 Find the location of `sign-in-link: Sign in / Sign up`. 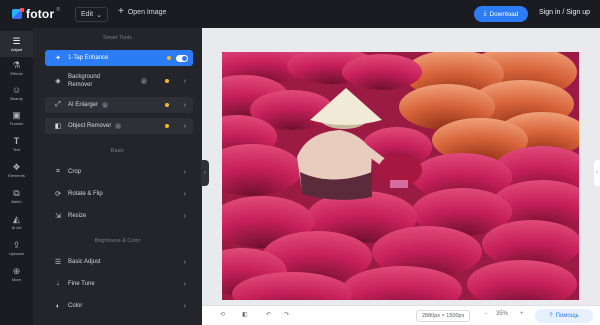

sign-in-link: Sign in / Sign up is located at coordinates (564, 12).